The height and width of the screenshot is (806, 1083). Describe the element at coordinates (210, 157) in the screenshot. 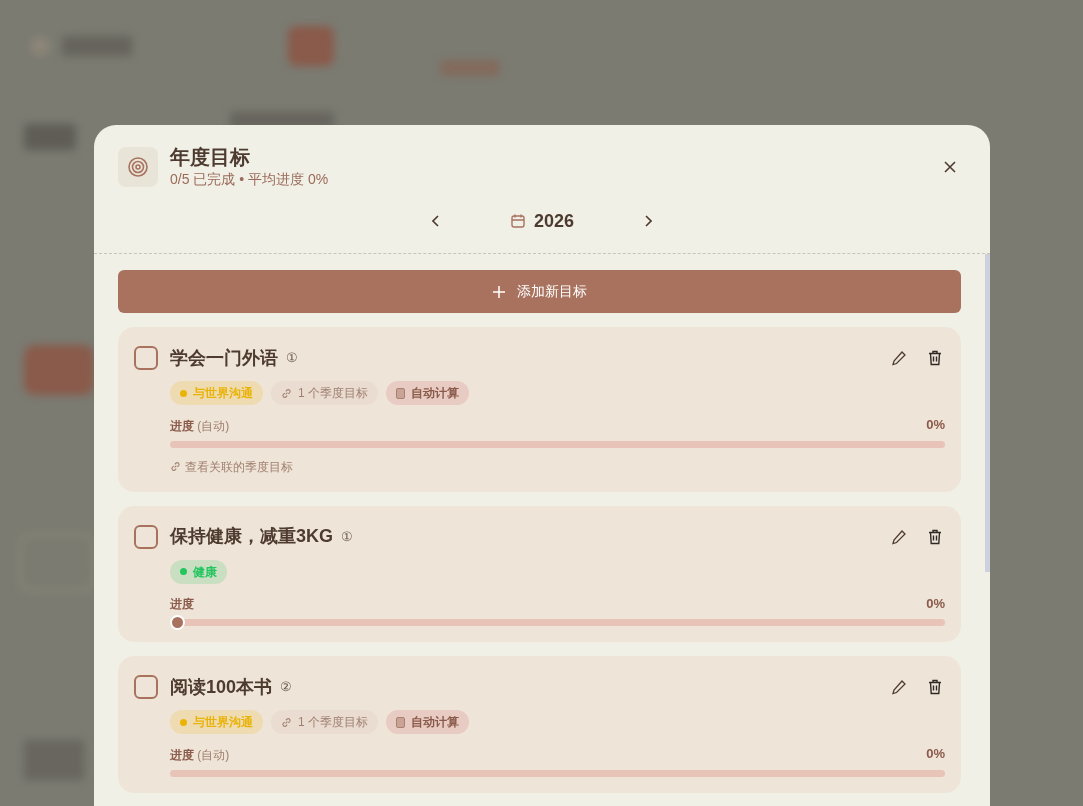

I see `dialog-title: 年度目标` at that location.